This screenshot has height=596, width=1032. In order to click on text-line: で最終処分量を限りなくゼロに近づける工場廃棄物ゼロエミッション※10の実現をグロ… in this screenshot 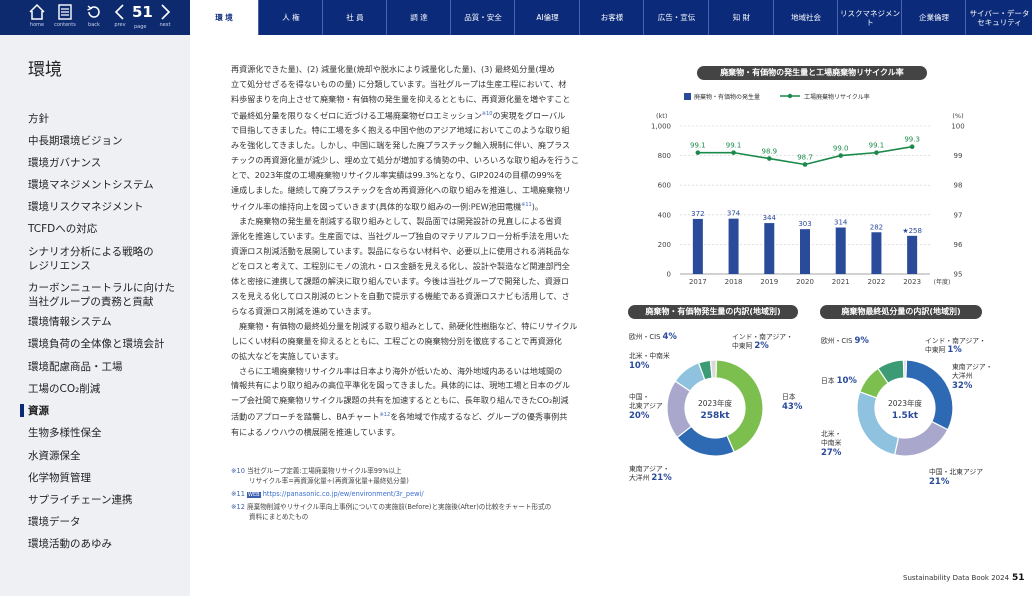, I will do `click(412, 115)`.